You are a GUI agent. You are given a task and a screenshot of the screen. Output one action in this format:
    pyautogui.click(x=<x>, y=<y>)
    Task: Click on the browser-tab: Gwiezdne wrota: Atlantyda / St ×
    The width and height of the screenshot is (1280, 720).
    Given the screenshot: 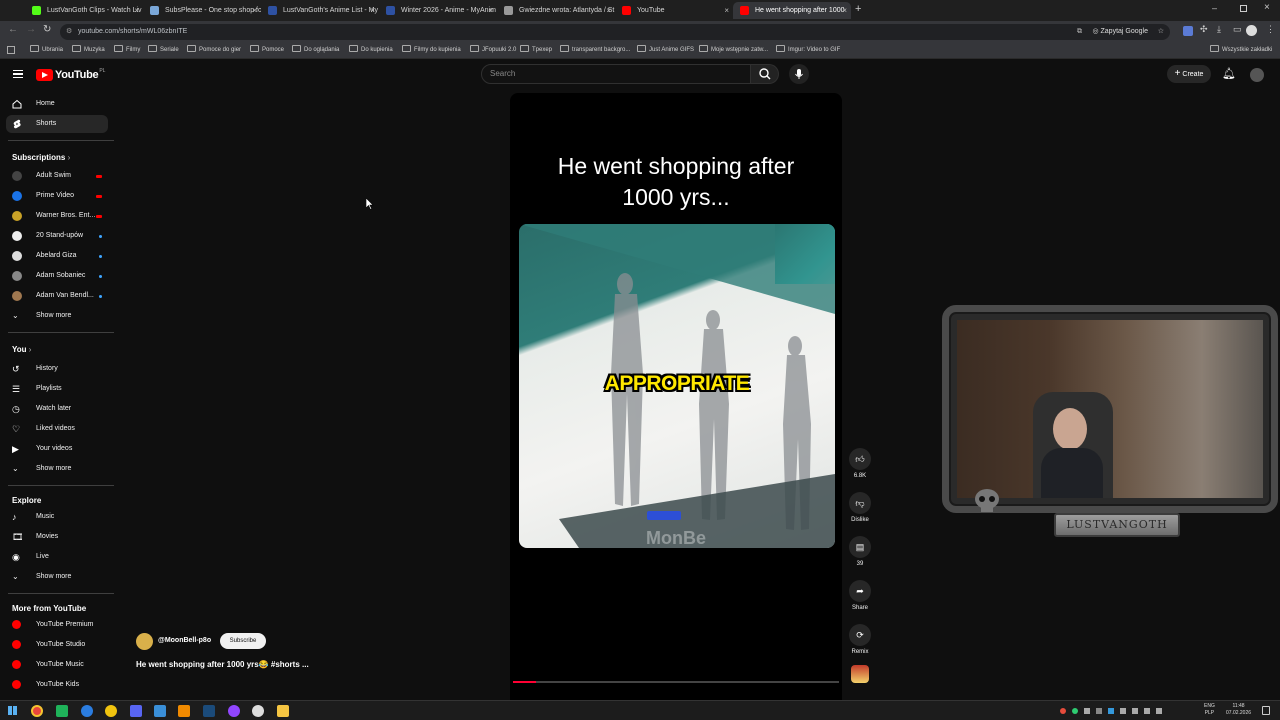 What is the action you would take?
    pyautogui.click(x=556, y=10)
    